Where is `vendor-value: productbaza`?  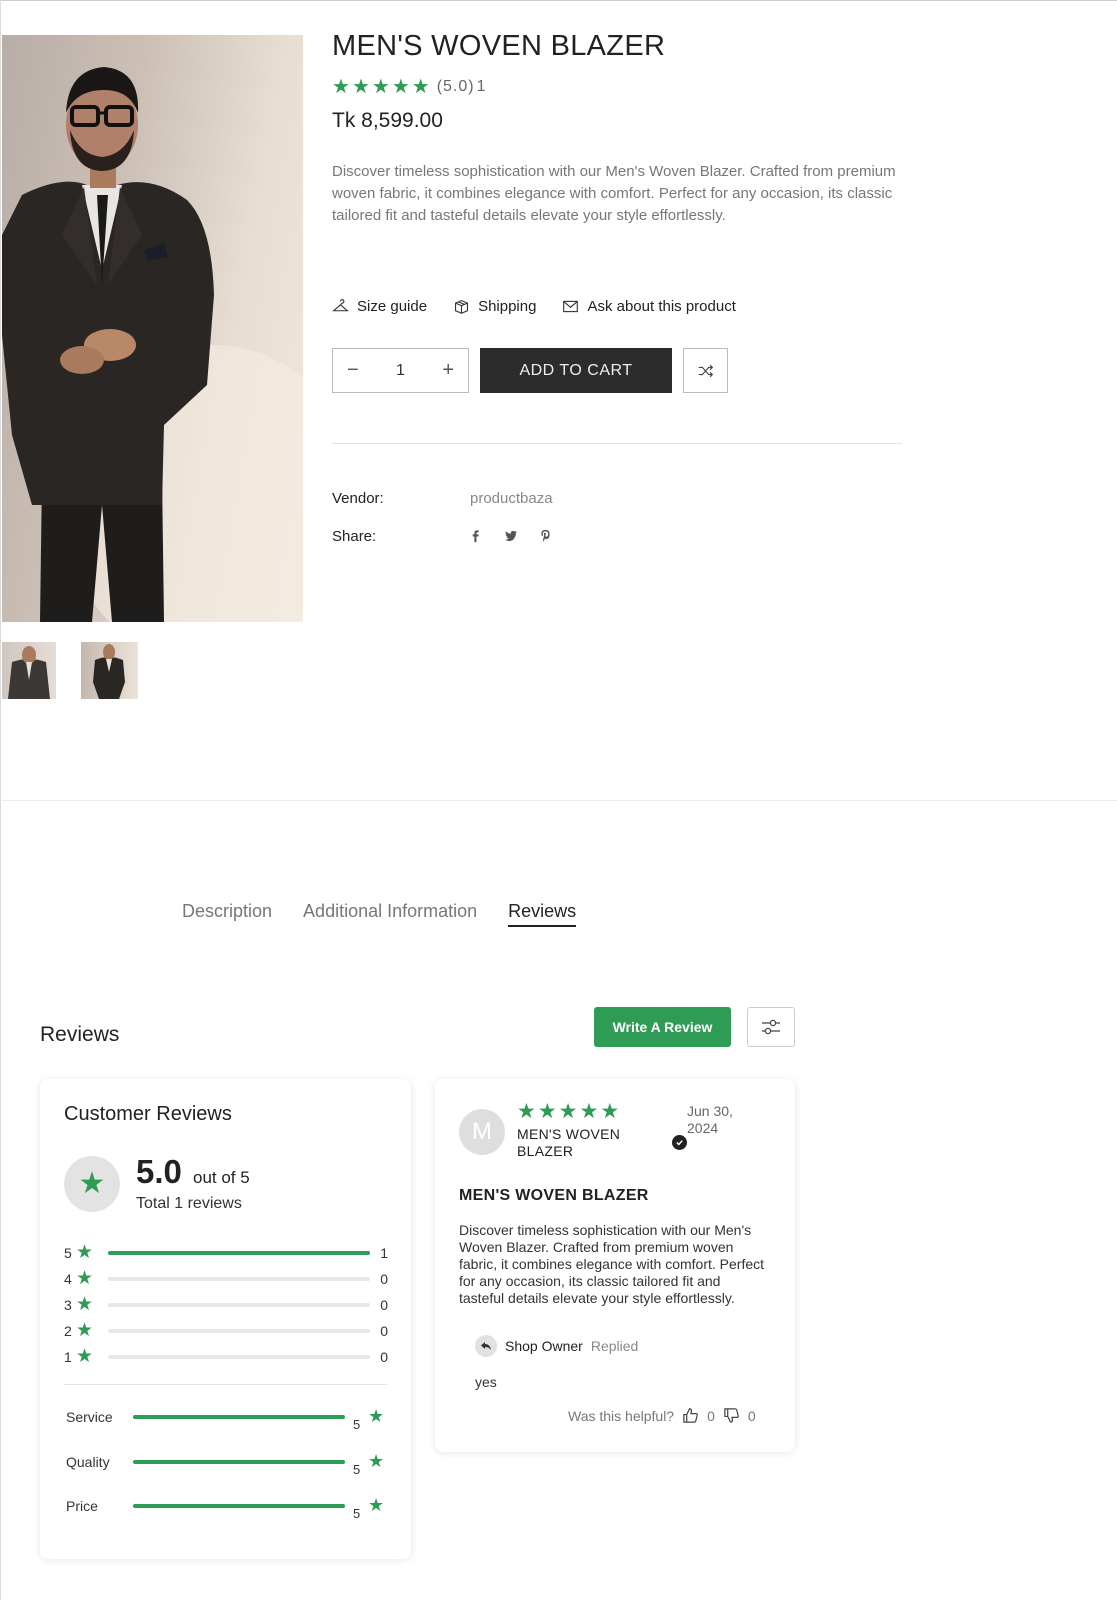
vendor-value: productbaza is located at coordinates (511, 498).